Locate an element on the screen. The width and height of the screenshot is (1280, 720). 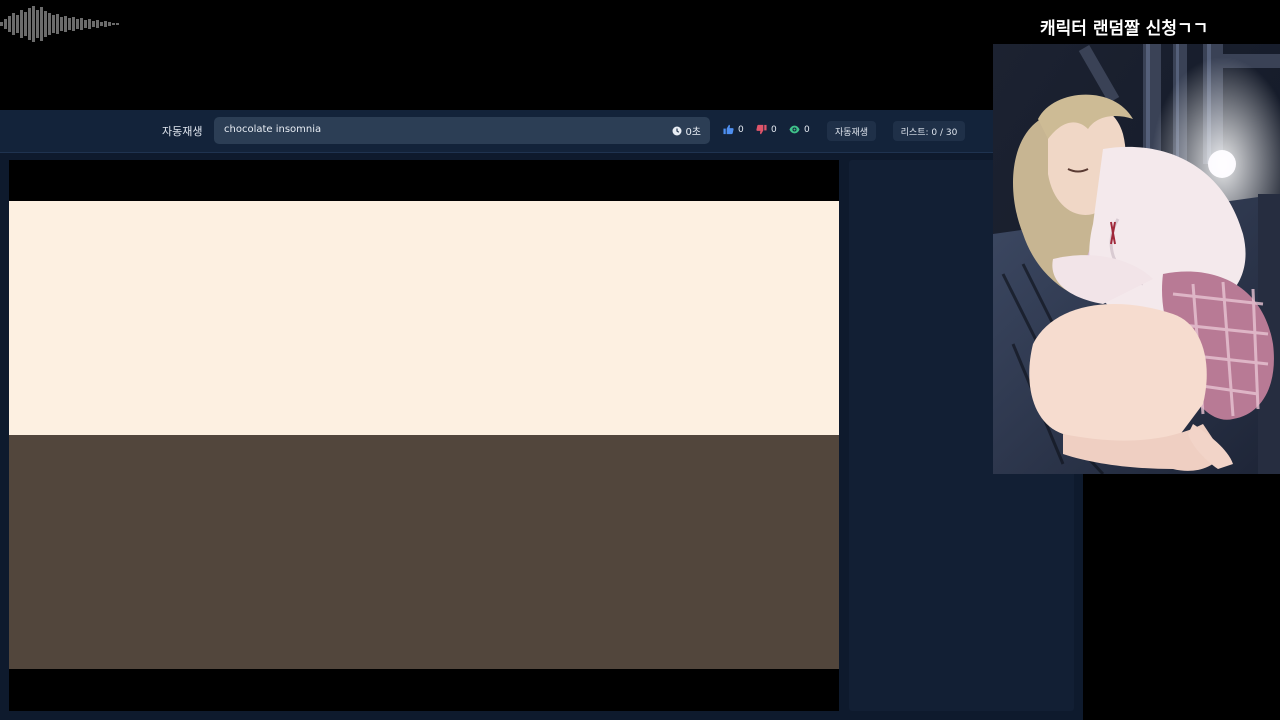
character-illustration is located at coordinates (1136, 259).